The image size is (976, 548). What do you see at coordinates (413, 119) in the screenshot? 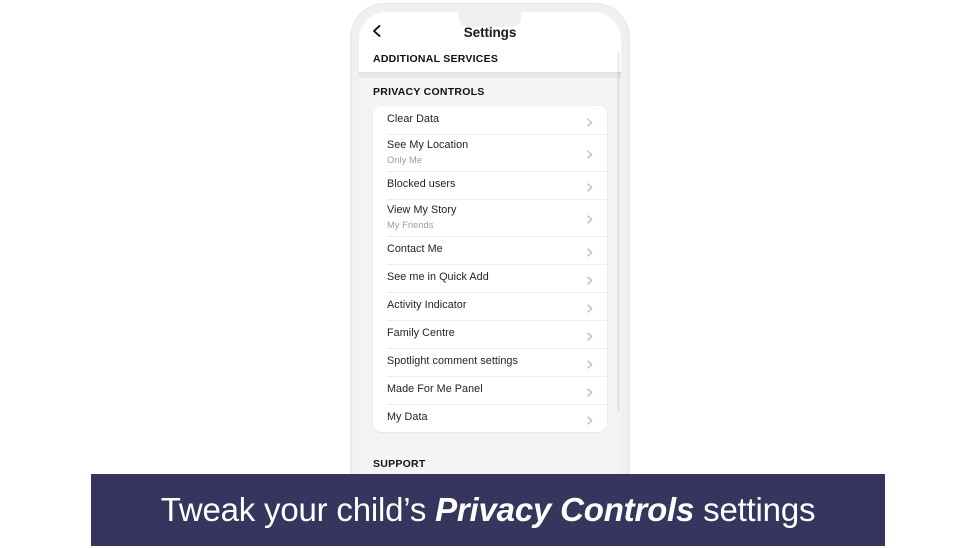
I see `list-item-title: Clear Data` at bounding box center [413, 119].